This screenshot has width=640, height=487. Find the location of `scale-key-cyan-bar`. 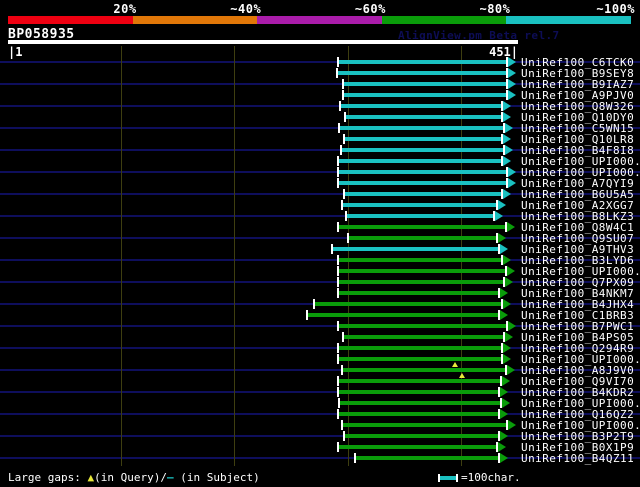

scale-key-cyan-bar is located at coordinates (448, 478).